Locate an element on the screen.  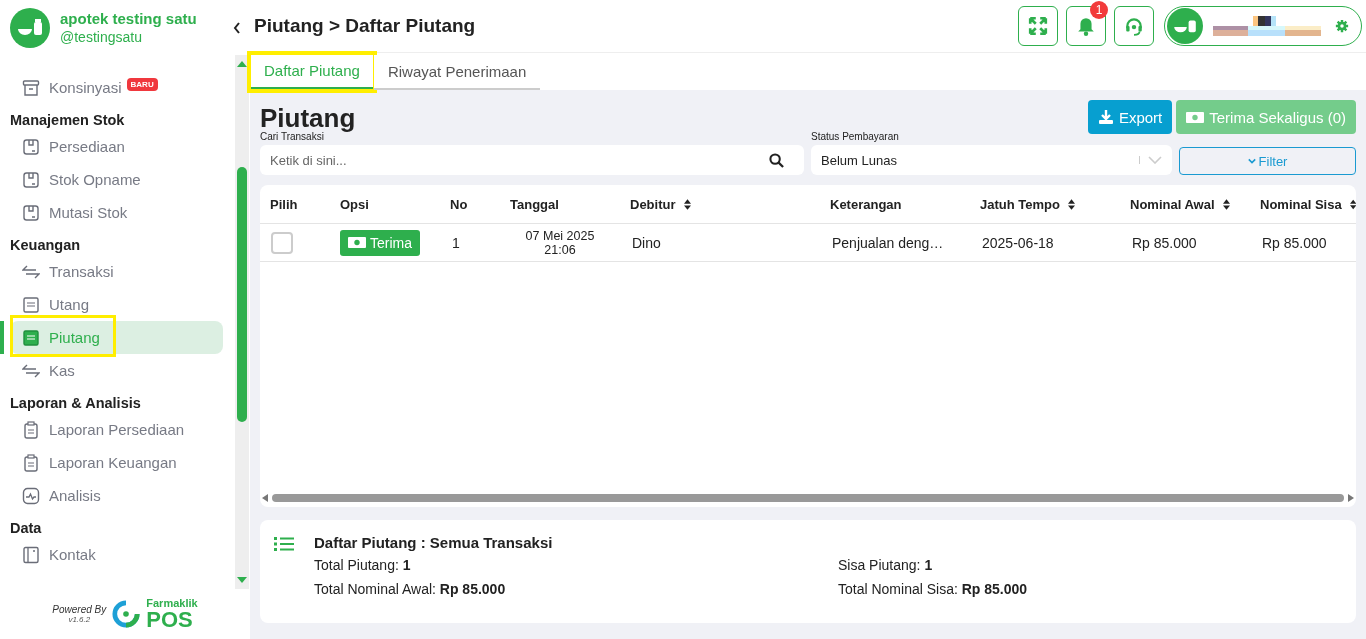
scroll-up-arrow-icon is located at coordinates (242, 64).